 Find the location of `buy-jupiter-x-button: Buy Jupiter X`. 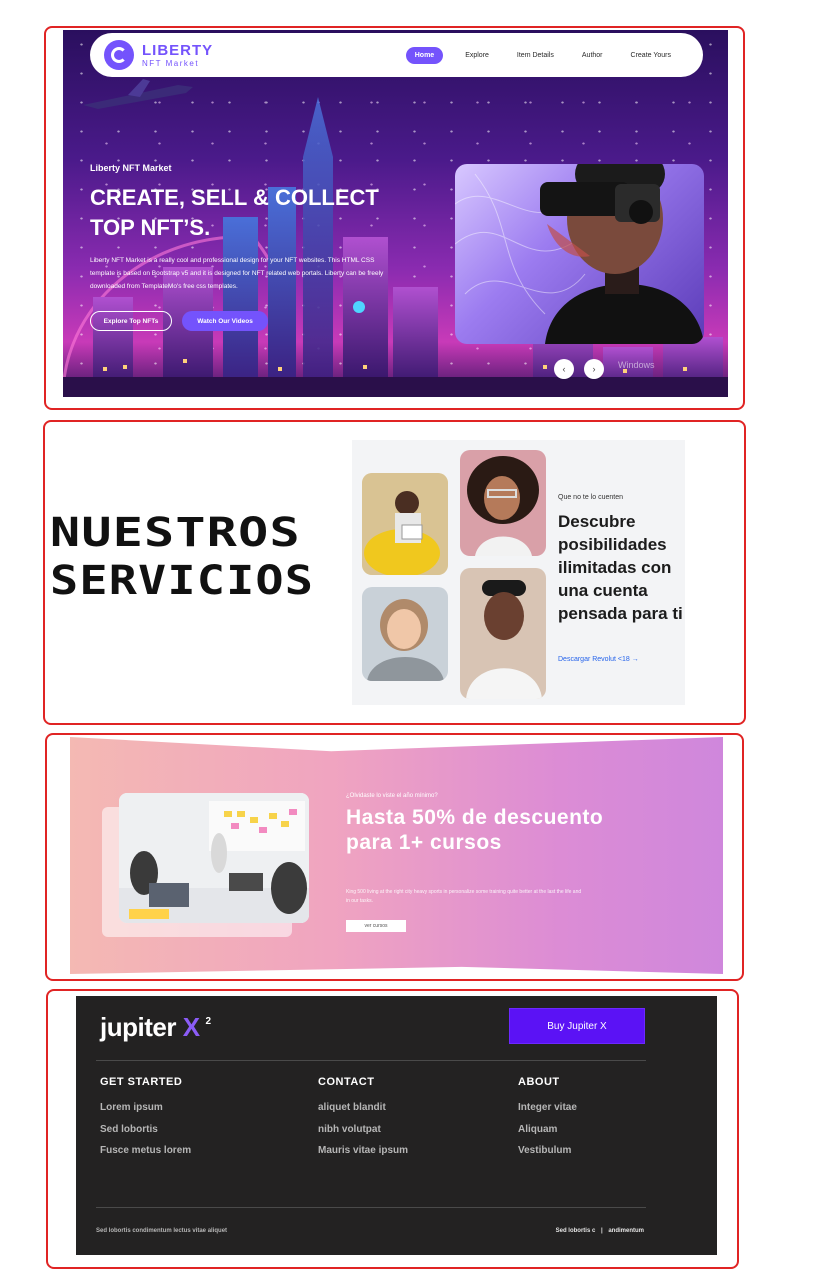

buy-jupiter-x-button: Buy Jupiter X is located at coordinates (577, 1026).